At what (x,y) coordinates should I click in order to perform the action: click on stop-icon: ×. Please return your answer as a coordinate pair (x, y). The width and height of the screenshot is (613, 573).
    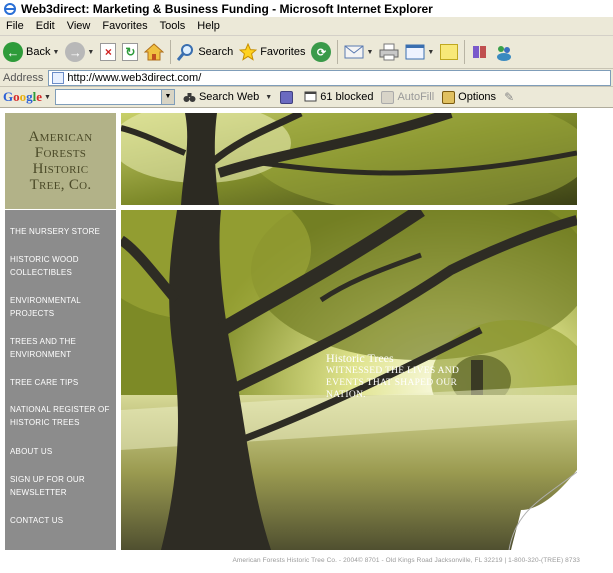
    Looking at the image, I should click on (108, 52).